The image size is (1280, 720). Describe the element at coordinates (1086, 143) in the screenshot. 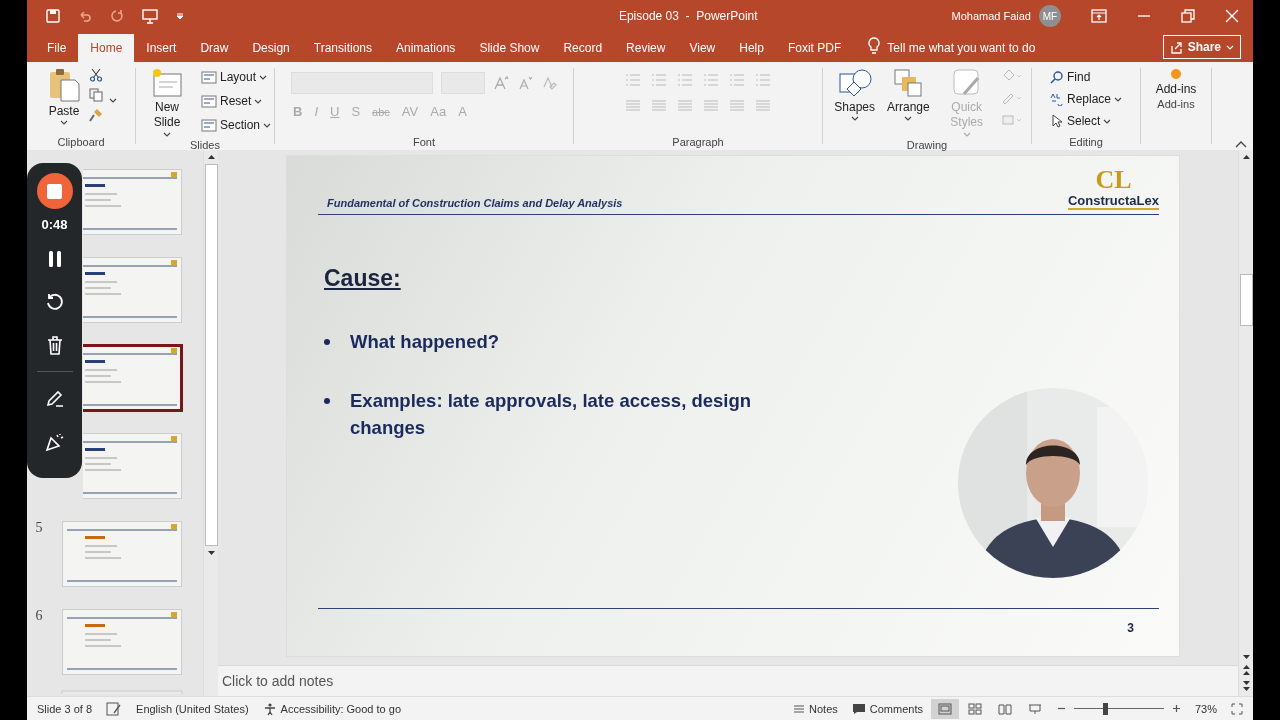

I see `group-label: Editing` at that location.